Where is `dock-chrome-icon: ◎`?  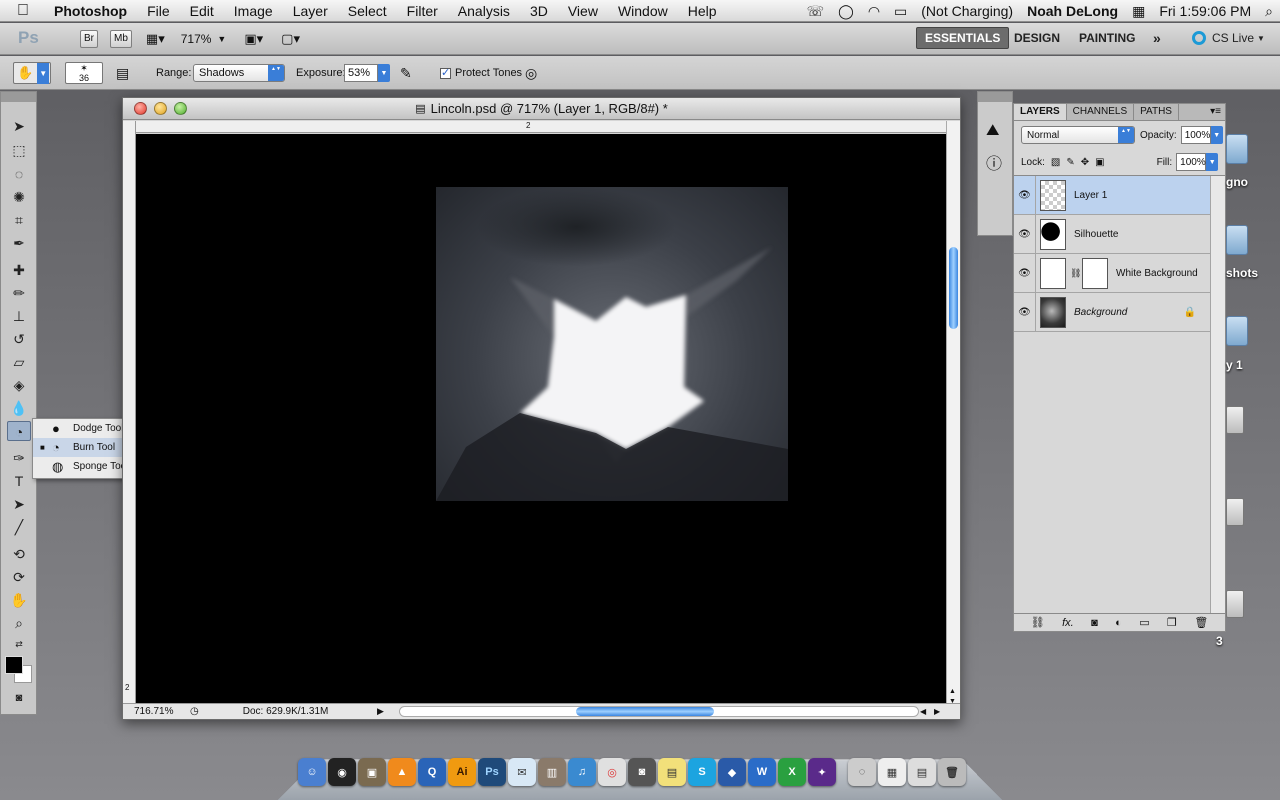
dock-chrome-icon: ◎ is located at coordinates (612, 772).